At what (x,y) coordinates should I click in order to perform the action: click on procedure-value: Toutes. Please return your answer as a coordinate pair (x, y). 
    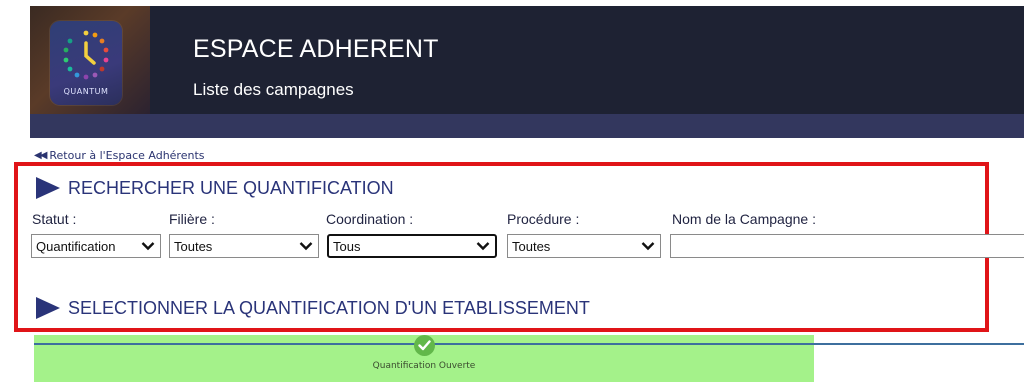
    Looking at the image, I should click on (531, 246).